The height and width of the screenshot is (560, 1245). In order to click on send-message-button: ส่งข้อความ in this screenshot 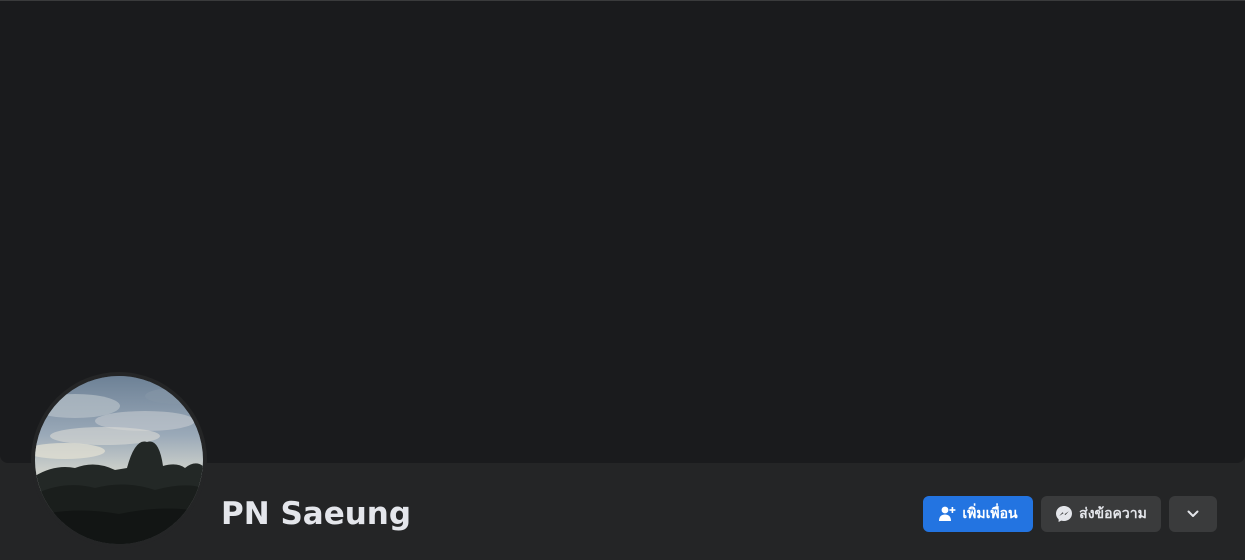, I will do `click(1101, 514)`.